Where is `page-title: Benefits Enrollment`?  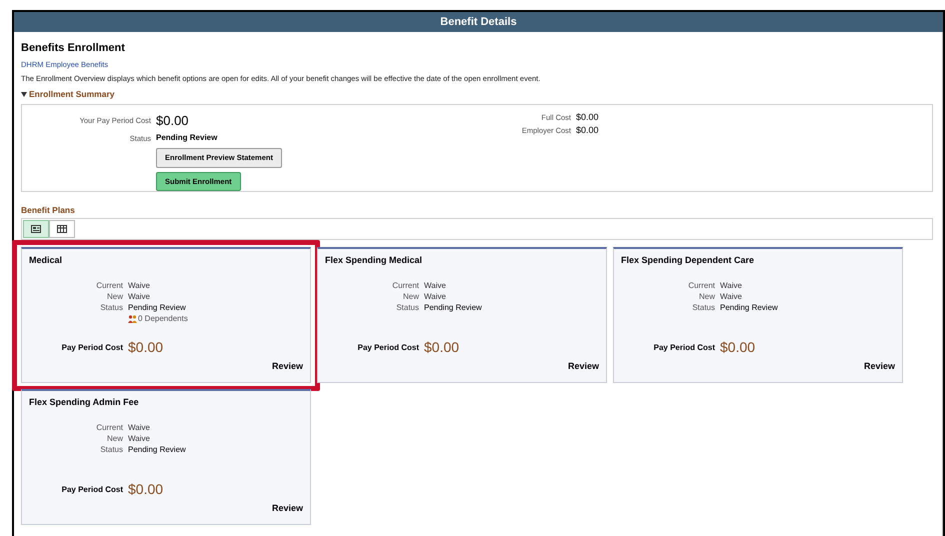 page-title: Benefits Enrollment is located at coordinates (73, 48).